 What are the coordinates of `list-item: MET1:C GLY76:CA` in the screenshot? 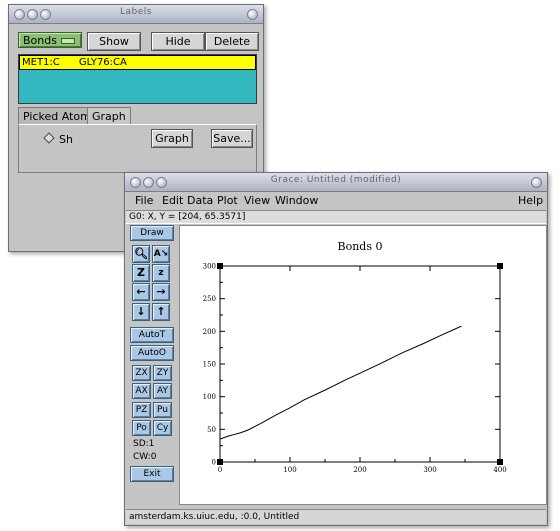 It's located at (137, 62).